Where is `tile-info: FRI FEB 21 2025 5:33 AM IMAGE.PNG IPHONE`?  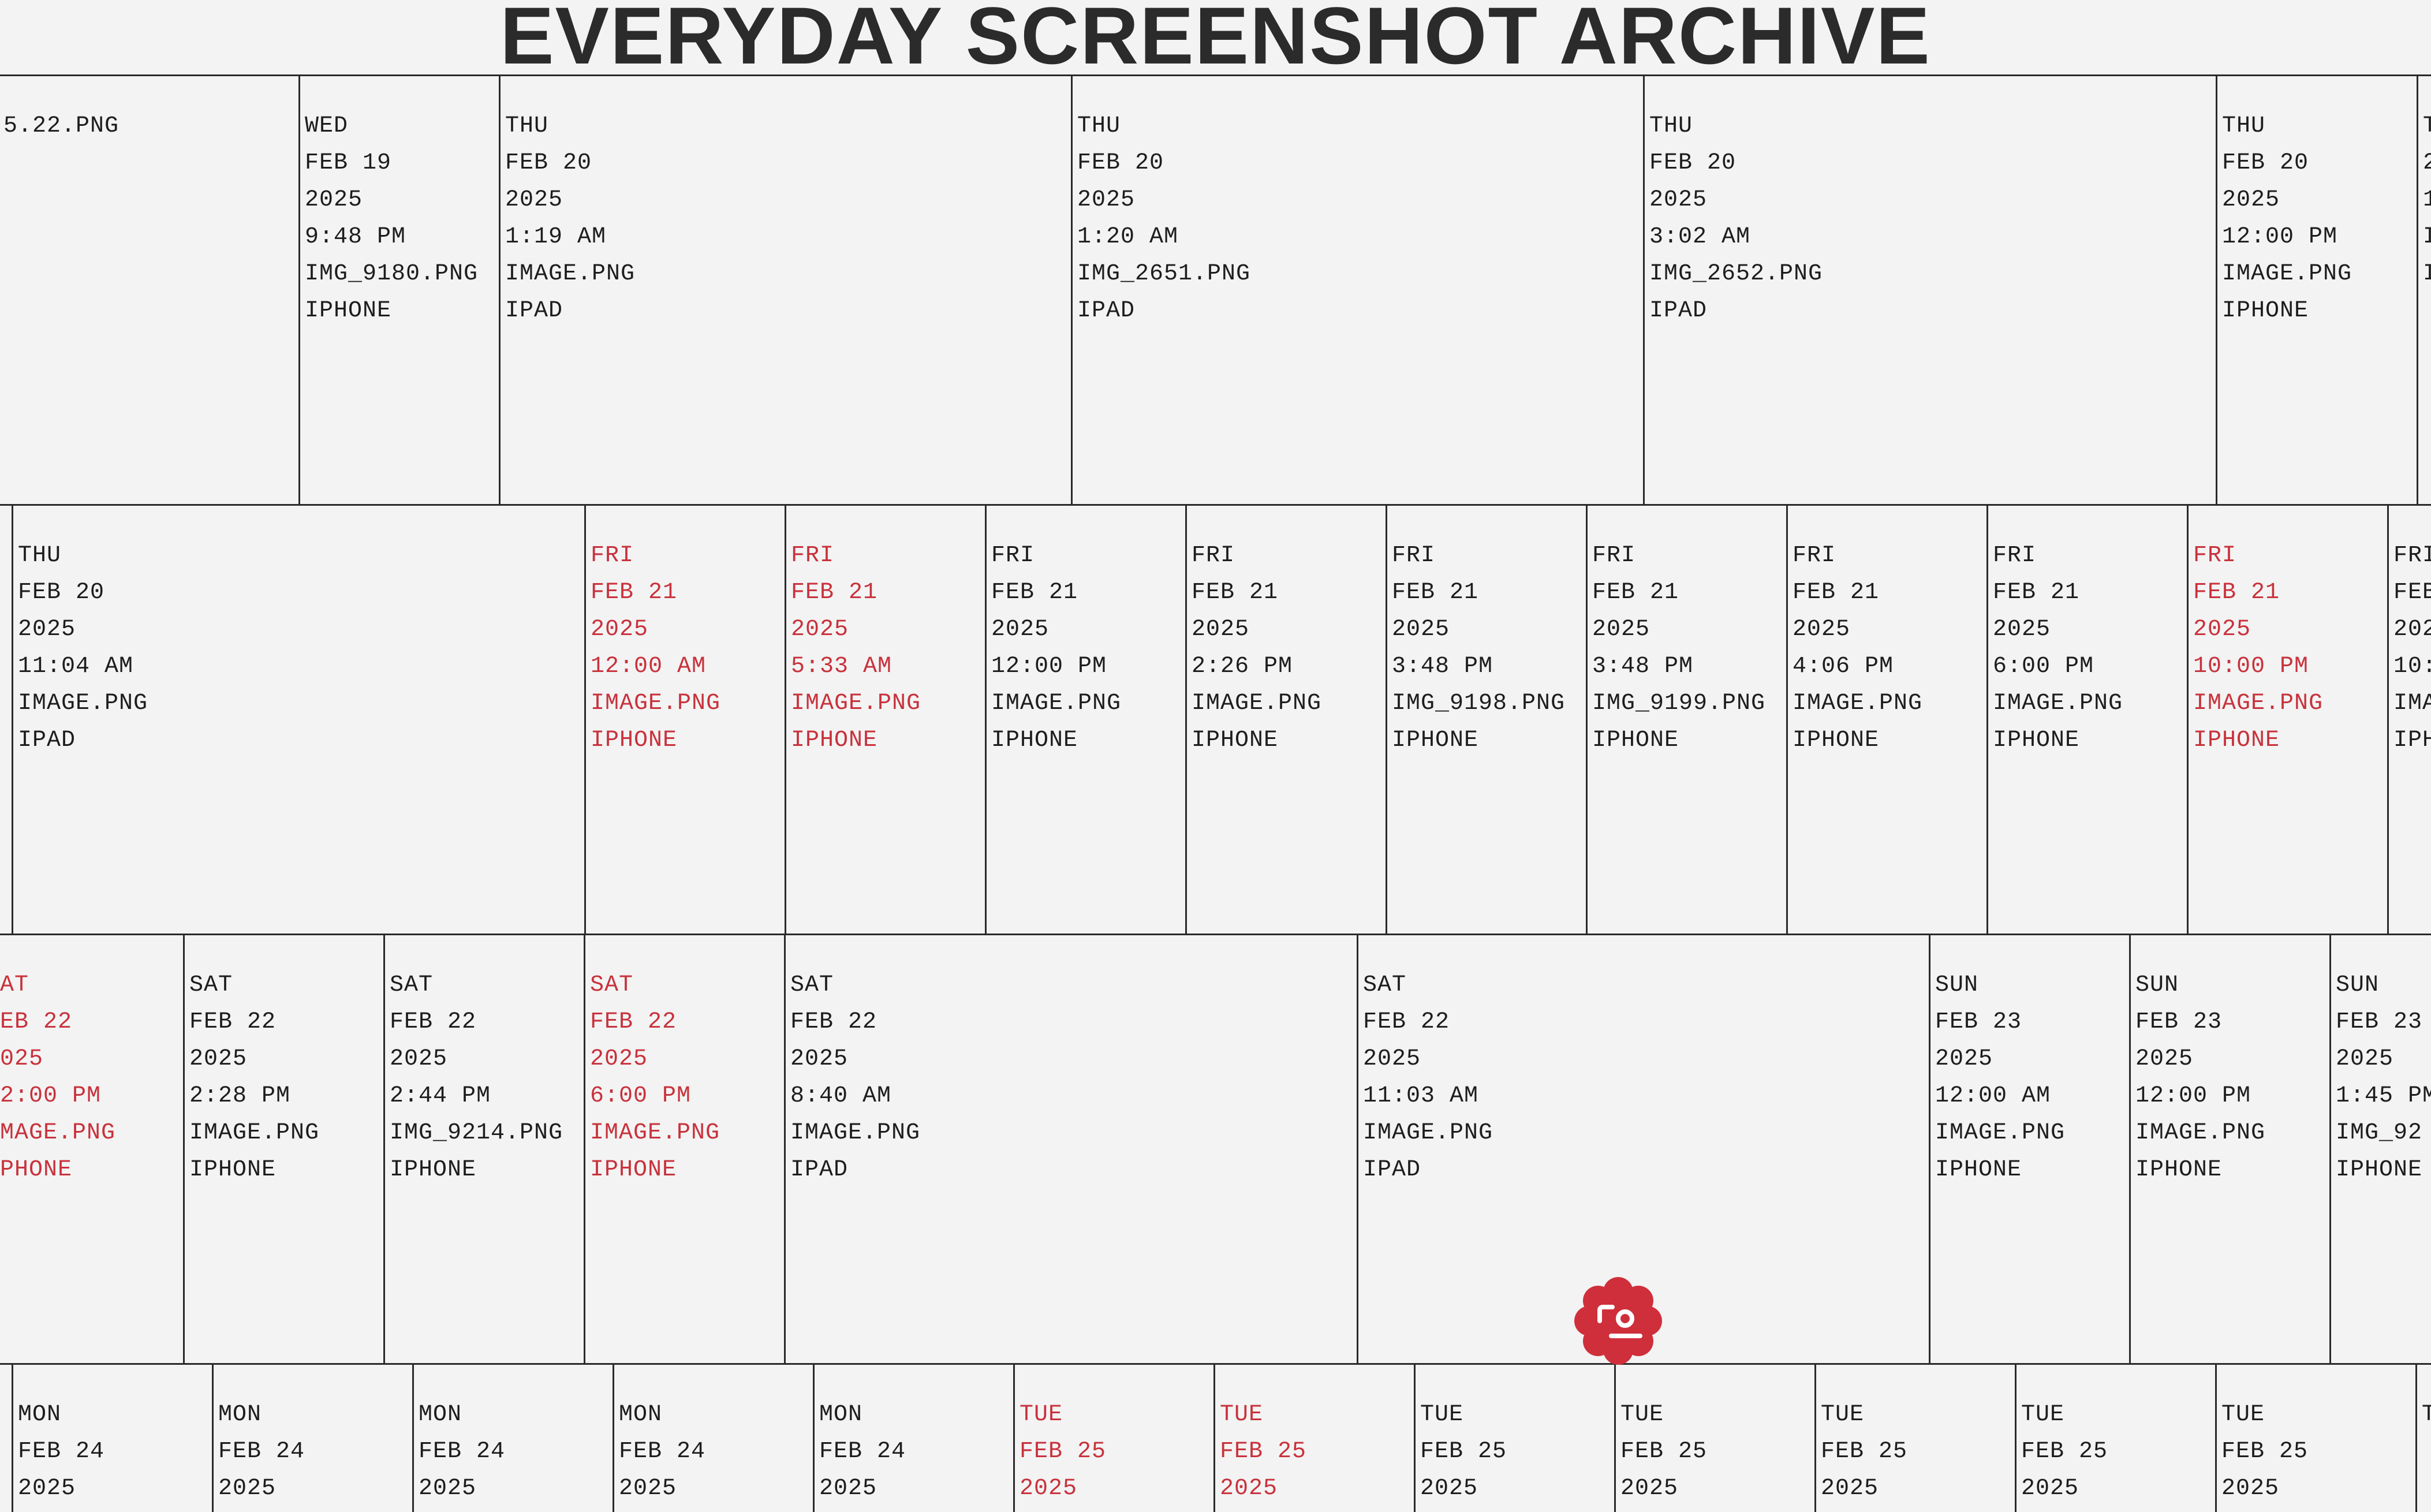 tile-info: FRI FEB 21 2025 5:33 AM IMAGE.PNG IPHONE is located at coordinates (856, 648).